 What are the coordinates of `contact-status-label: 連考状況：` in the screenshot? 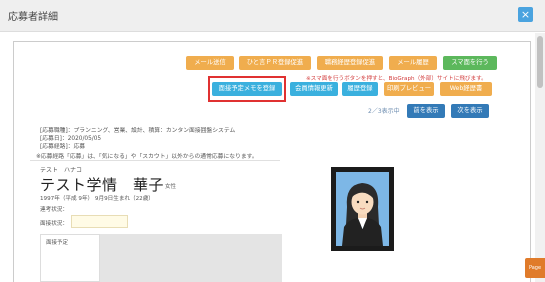 It's located at (54, 210).